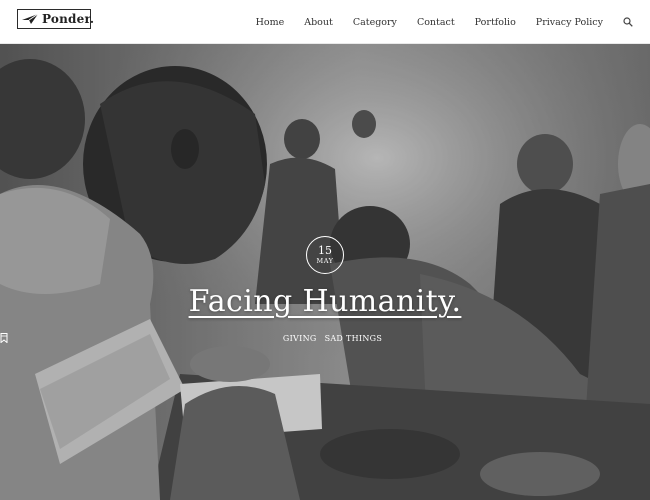  What do you see at coordinates (354, 338) in the screenshot?
I see `category-link-sad-things: SAD THINGS` at bounding box center [354, 338].